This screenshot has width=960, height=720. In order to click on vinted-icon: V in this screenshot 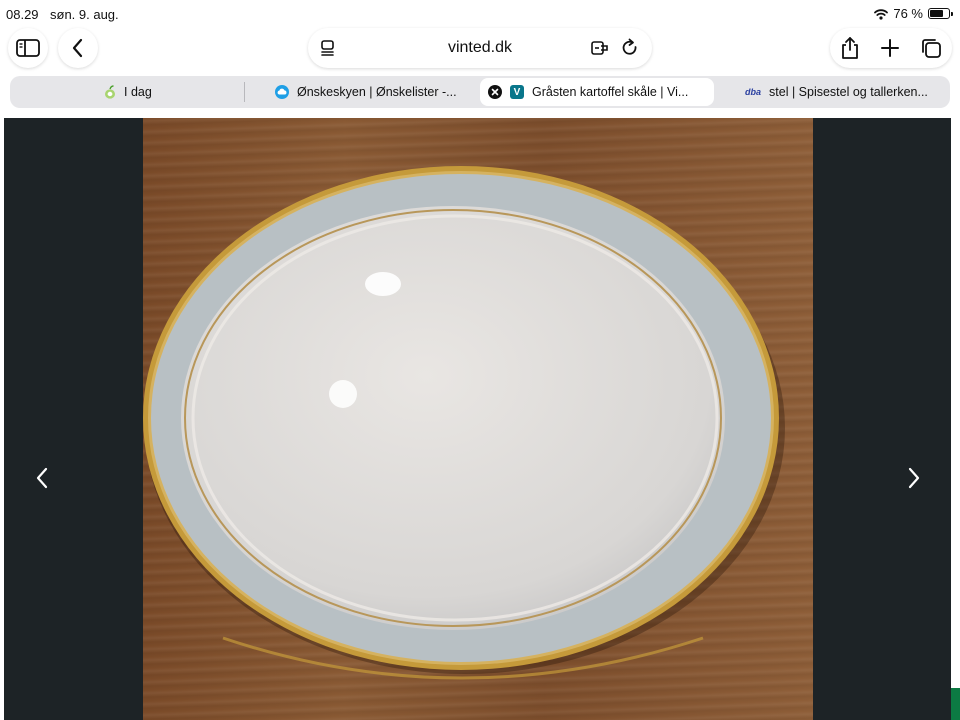, I will do `click(517, 92)`.